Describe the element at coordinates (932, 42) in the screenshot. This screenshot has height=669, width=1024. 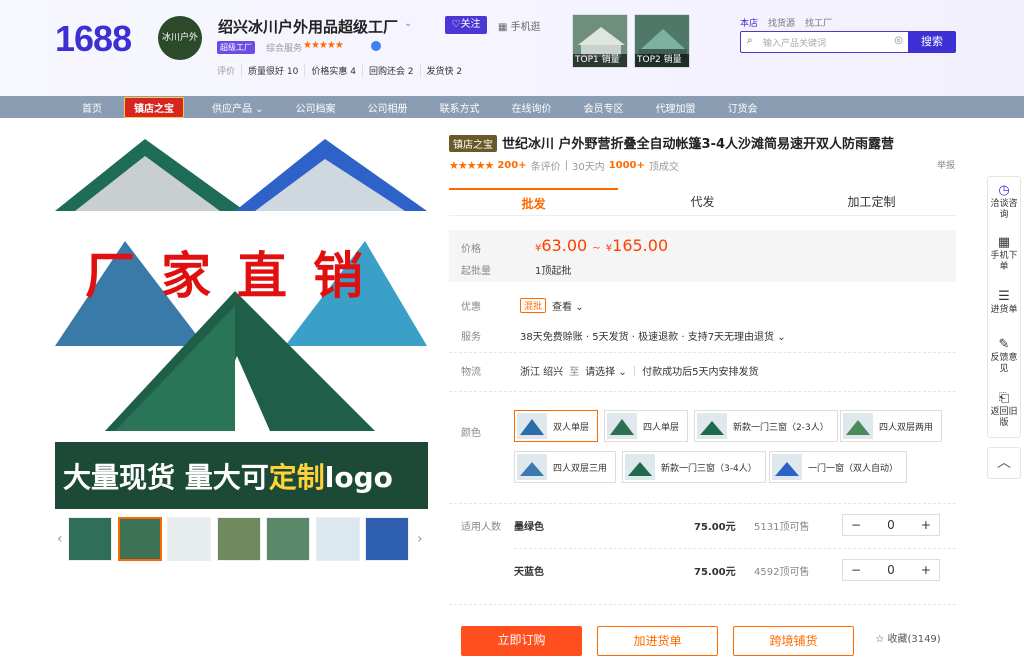
I see `search-button: 搜索` at that location.